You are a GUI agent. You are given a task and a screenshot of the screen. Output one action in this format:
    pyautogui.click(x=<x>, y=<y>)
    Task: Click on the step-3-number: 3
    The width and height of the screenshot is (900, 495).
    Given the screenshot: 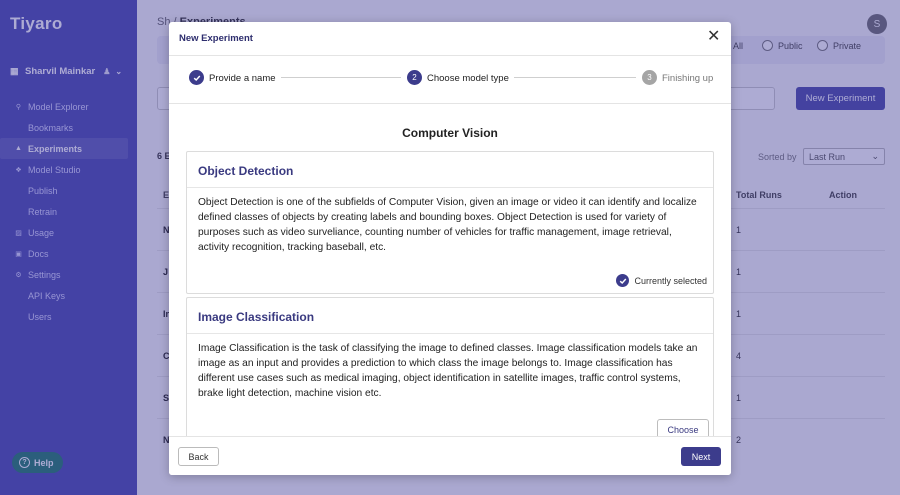 What is the action you would take?
    pyautogui.click(x=649, y=77)
    